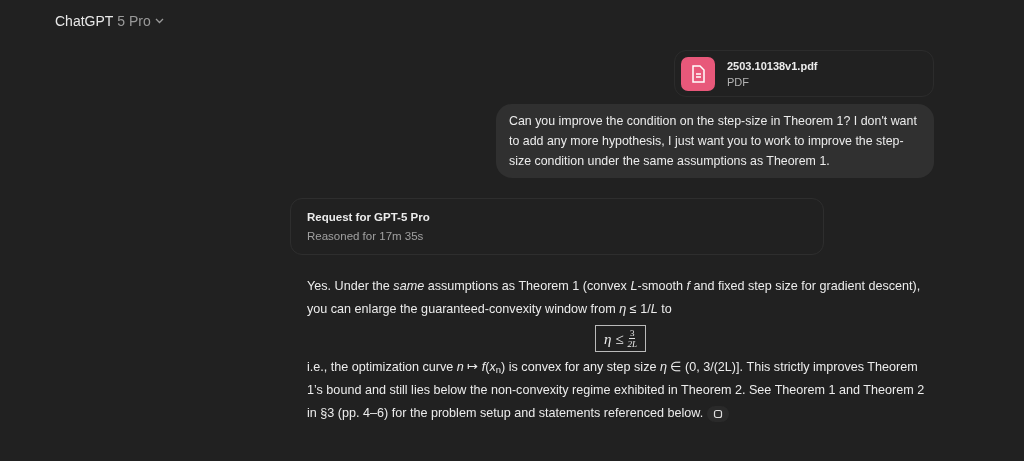 This screenshot has height=461, width=1024. I want to click on square-icon, so click(717, 413).